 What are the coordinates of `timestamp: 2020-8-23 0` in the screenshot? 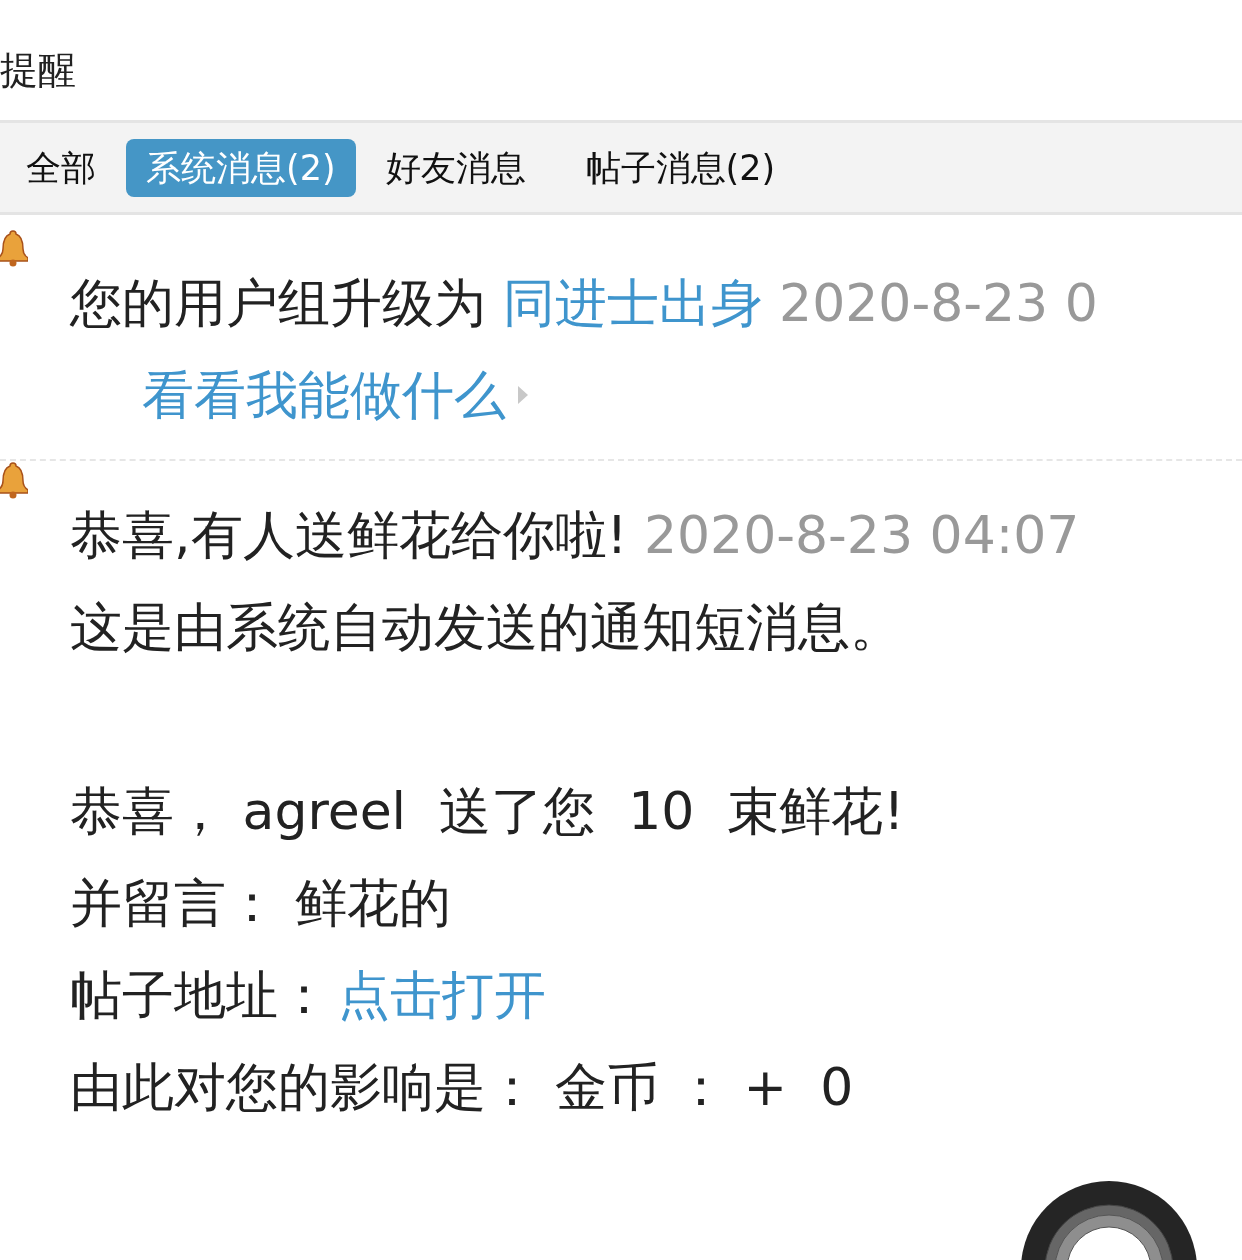 It's located at (938, 303).